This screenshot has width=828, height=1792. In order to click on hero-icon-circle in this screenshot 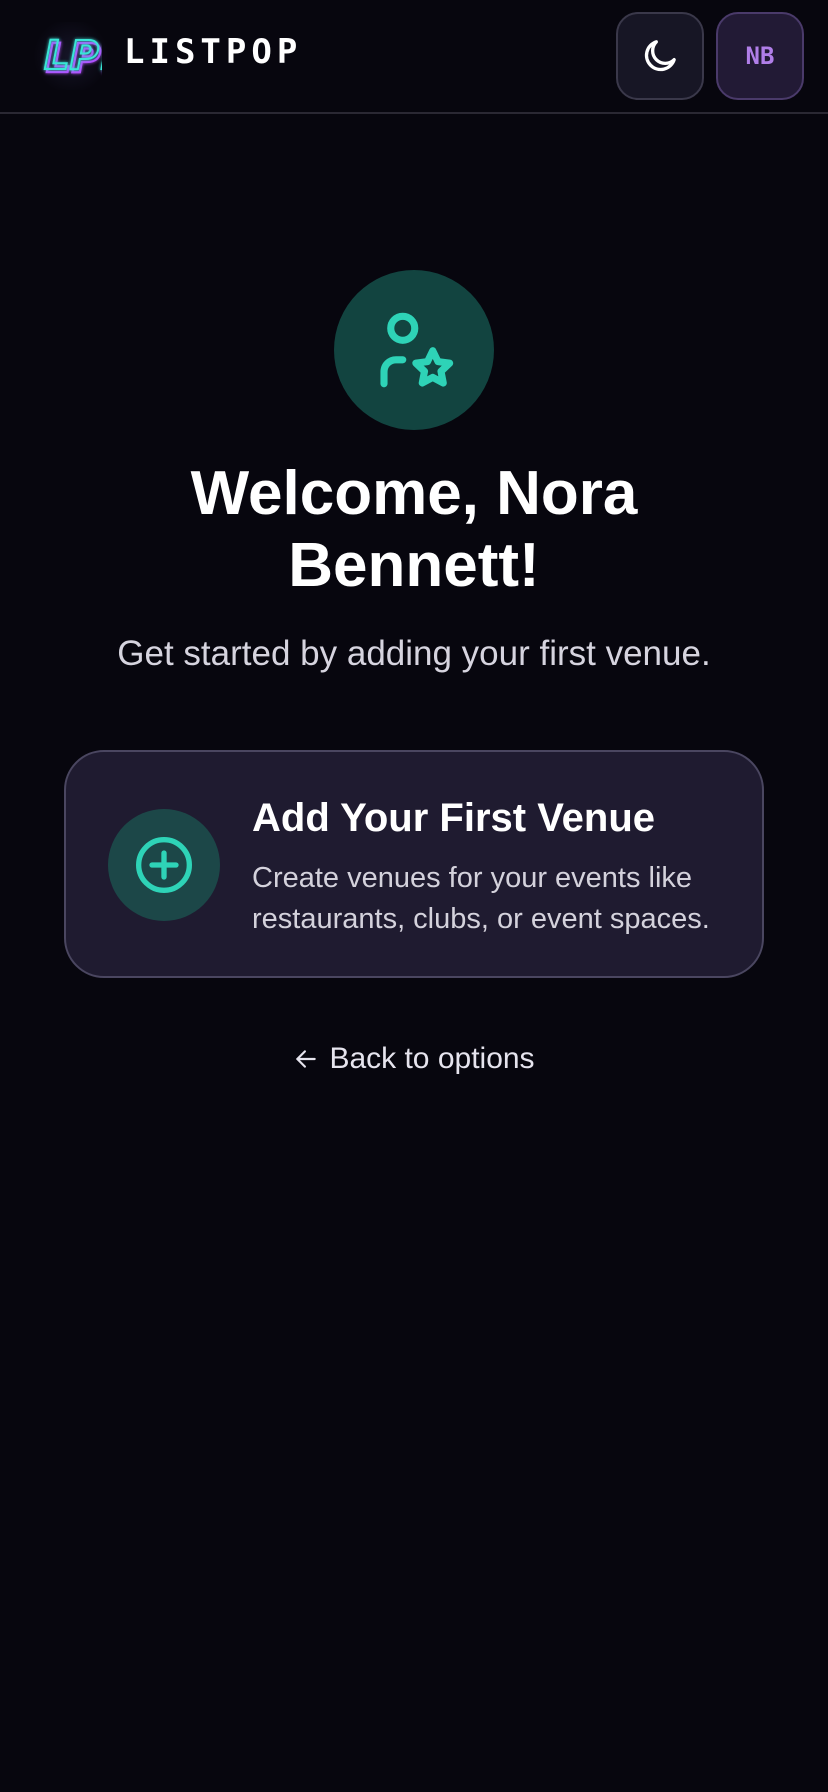, I will do `click(414, 350)`.